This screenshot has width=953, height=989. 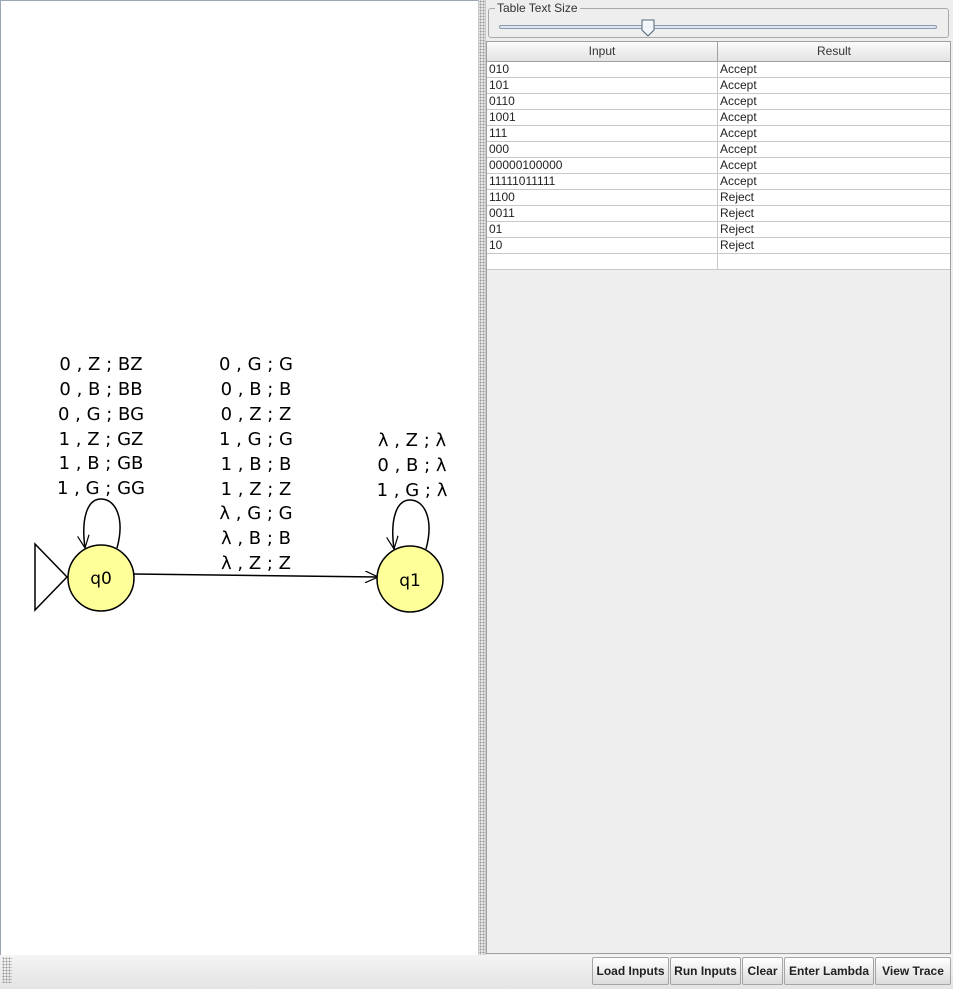 I want to click on input-cell: 11111011111, so click(x=602, y=181).